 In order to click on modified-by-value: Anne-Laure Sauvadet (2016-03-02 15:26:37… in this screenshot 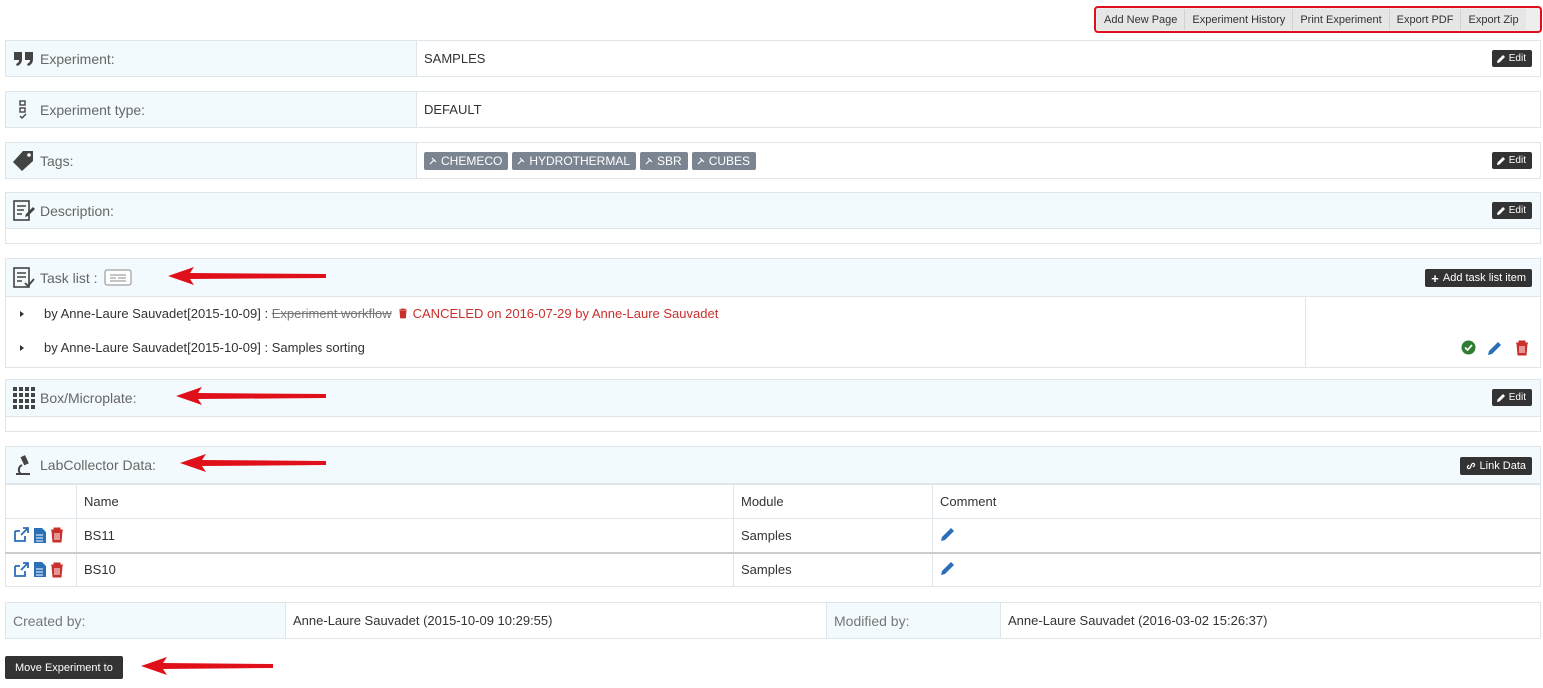, I will do `click(1270, 620)`.